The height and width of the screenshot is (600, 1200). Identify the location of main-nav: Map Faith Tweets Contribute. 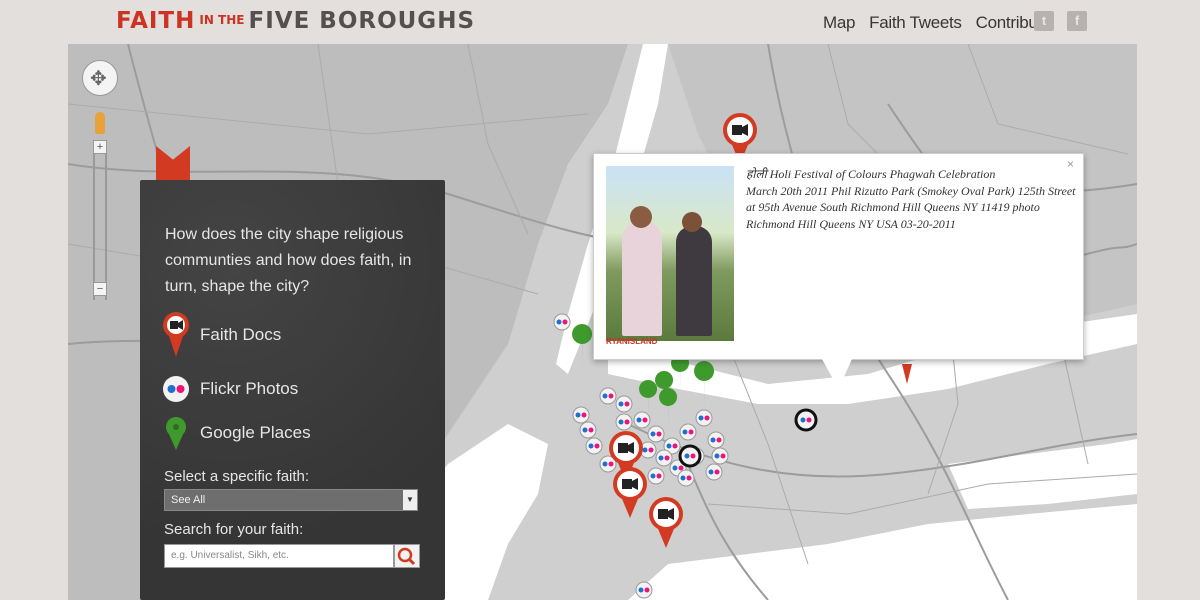
(944, 23).